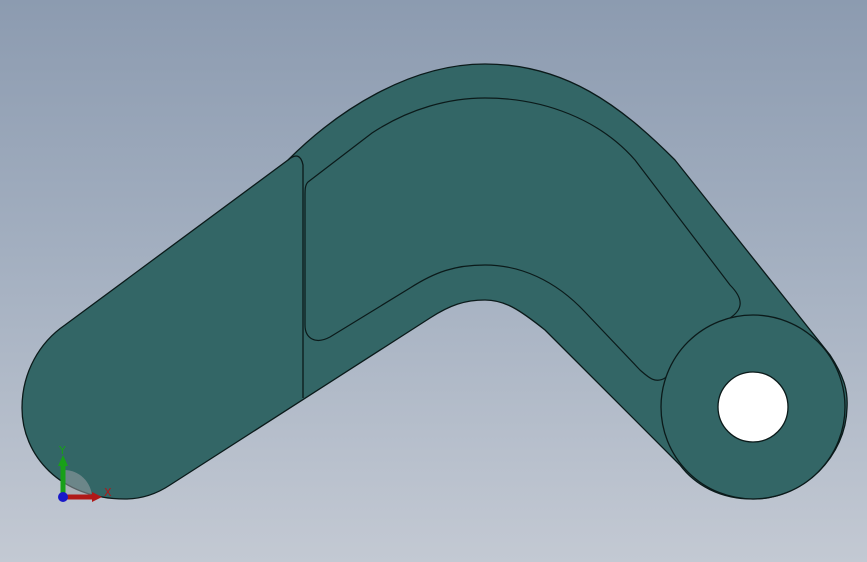  What do you see at coordinates (753, 407) in the screenshot?
I see `through-hole` at bounding box center [753, 407].